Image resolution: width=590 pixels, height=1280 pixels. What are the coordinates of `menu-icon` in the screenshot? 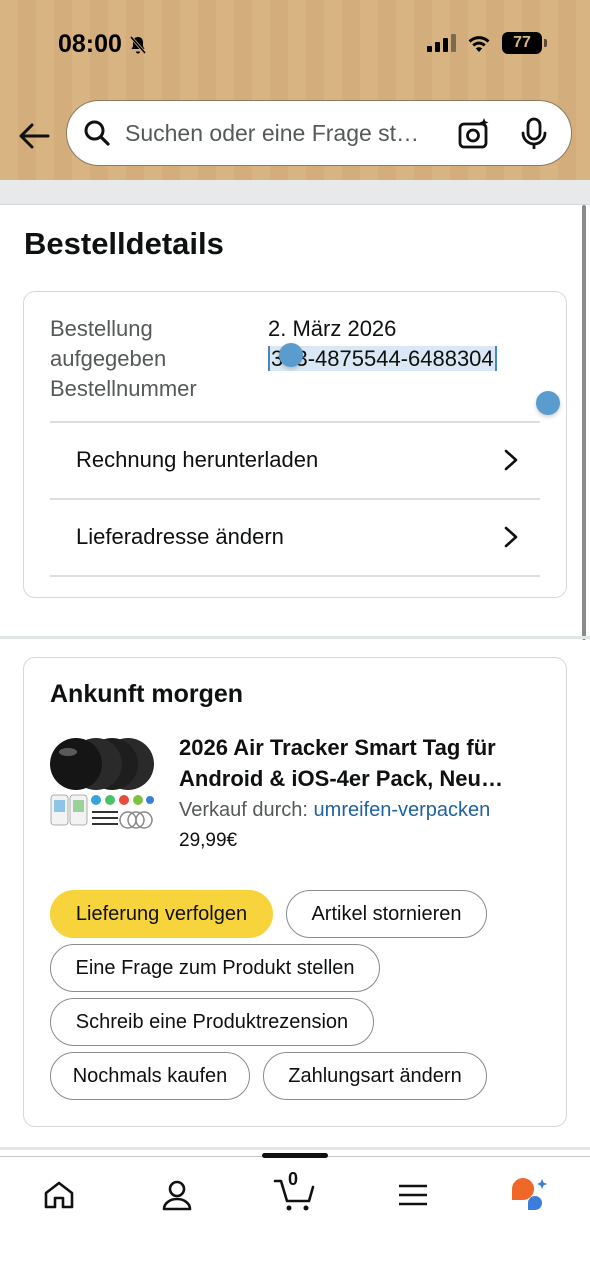 It's located at (413, 1195).